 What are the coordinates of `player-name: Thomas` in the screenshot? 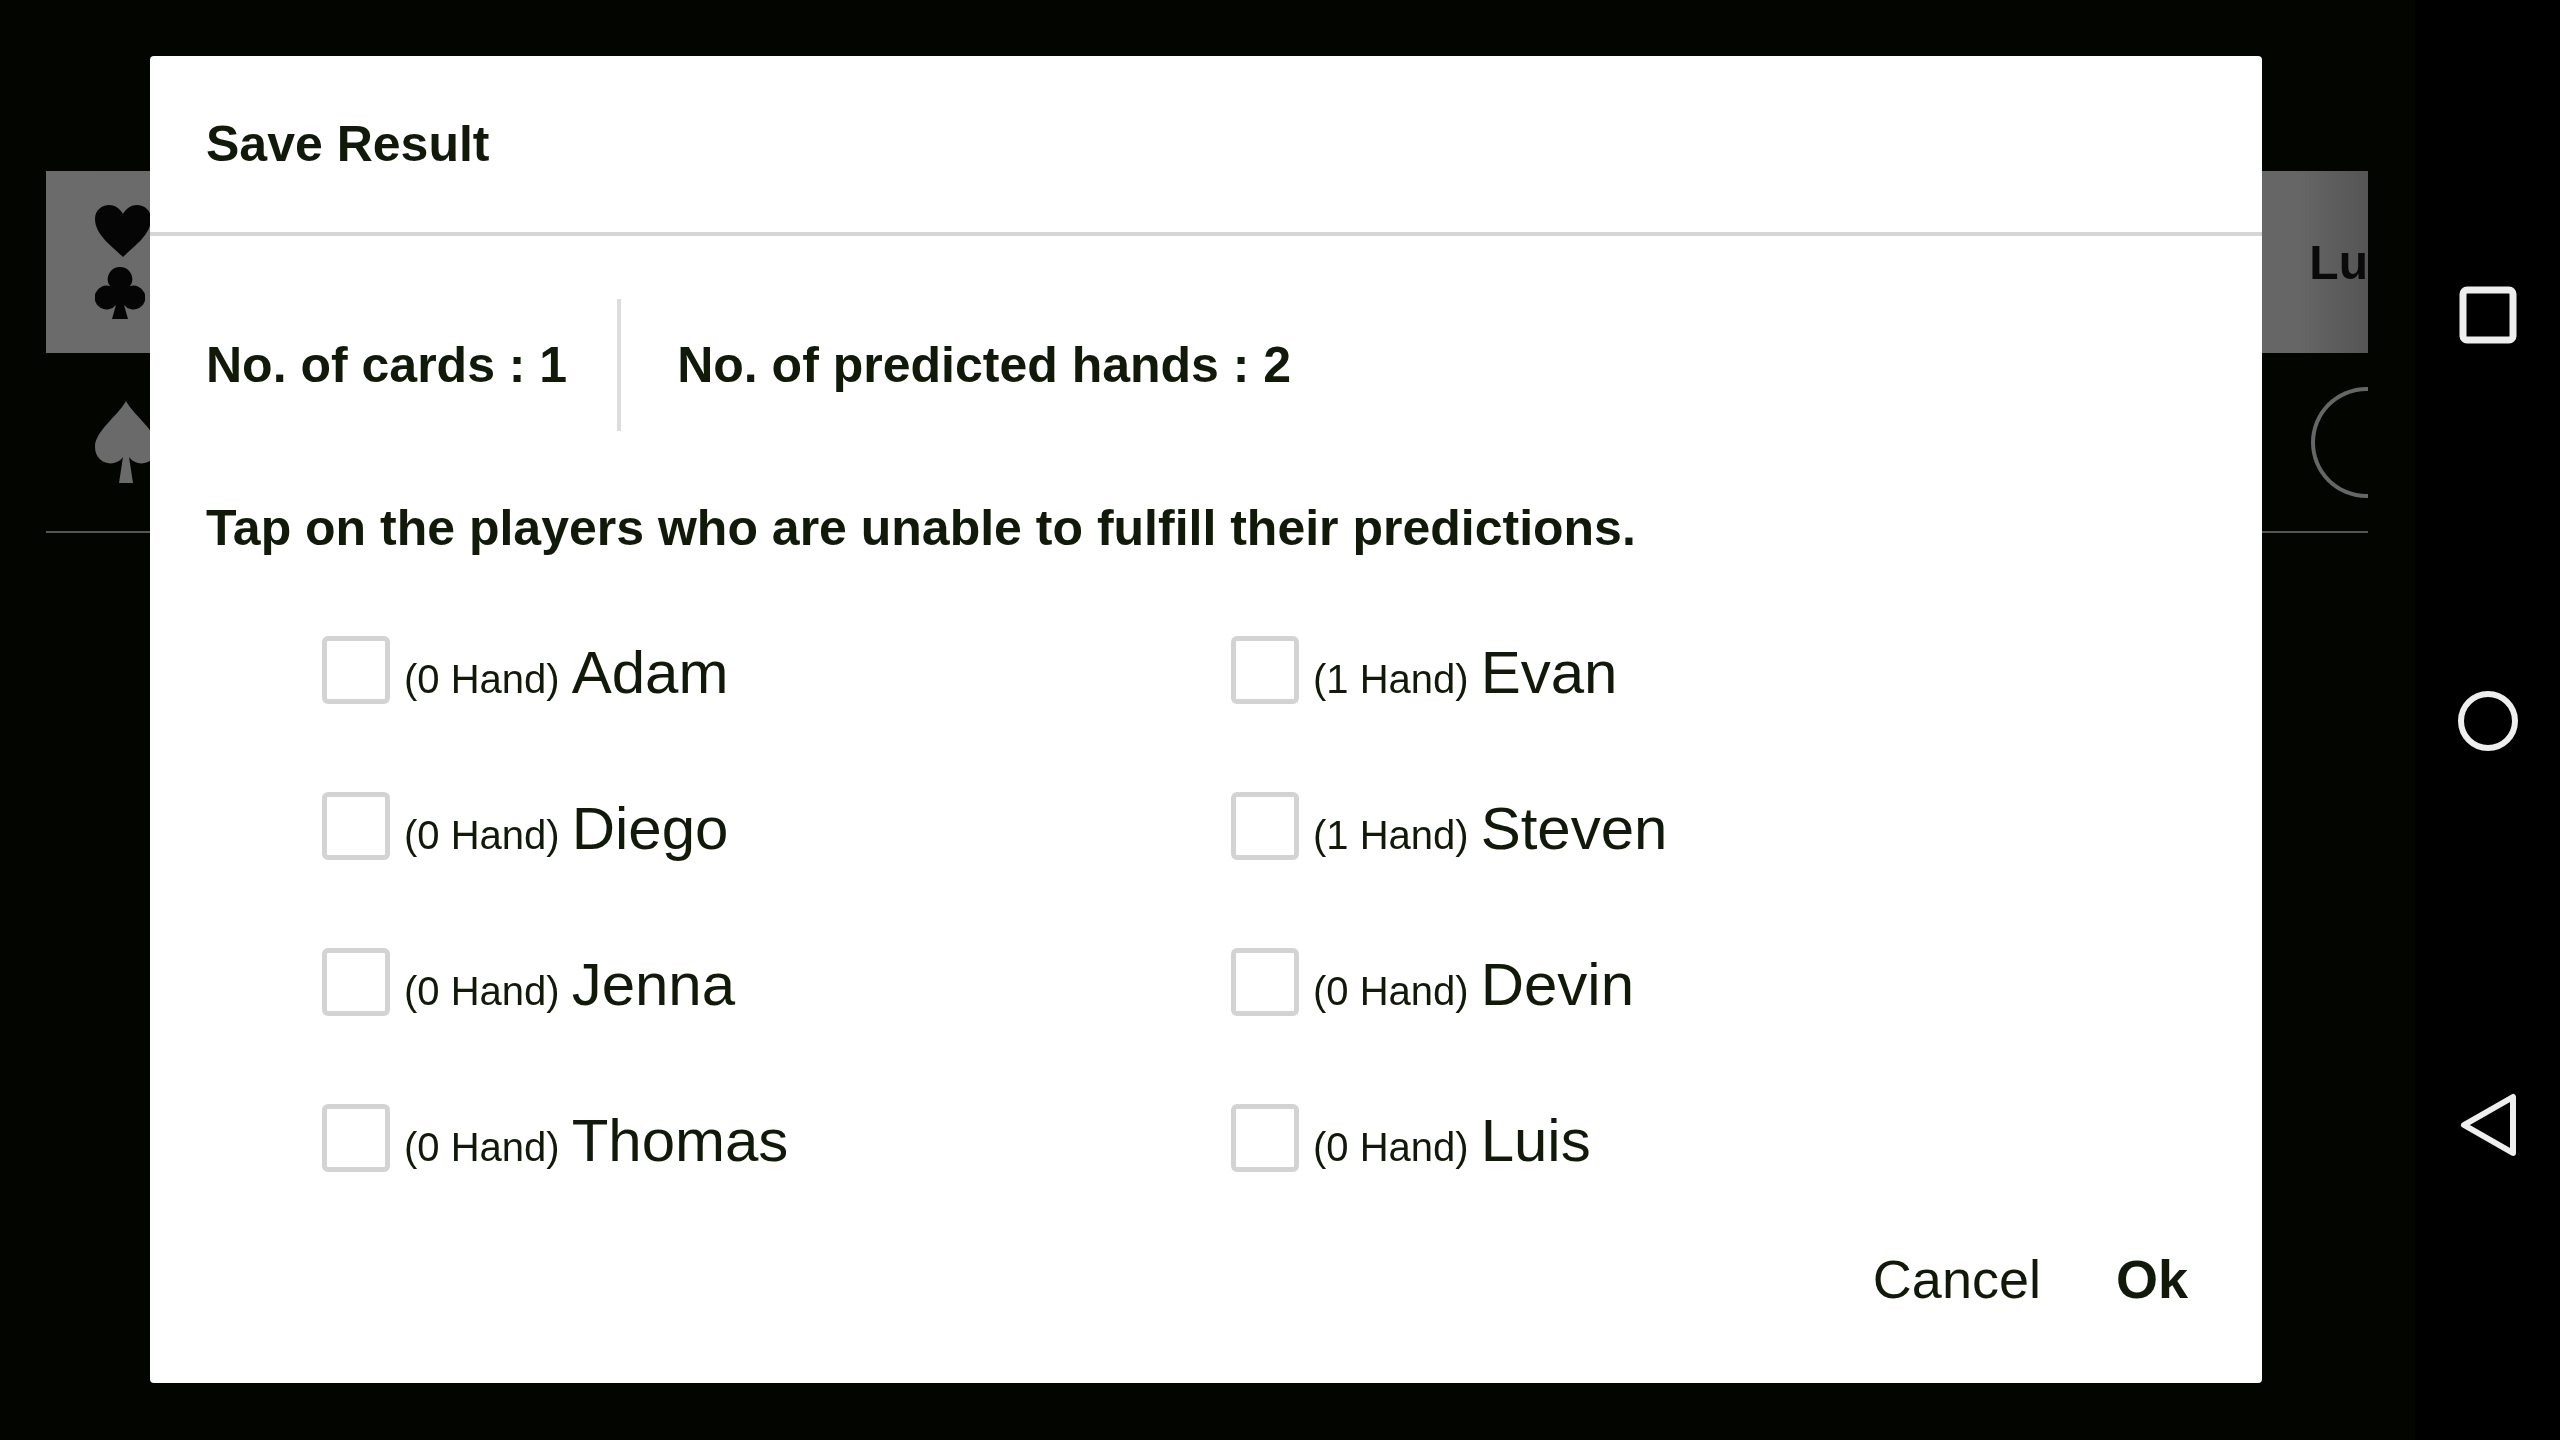 It's located at (680, 1140).